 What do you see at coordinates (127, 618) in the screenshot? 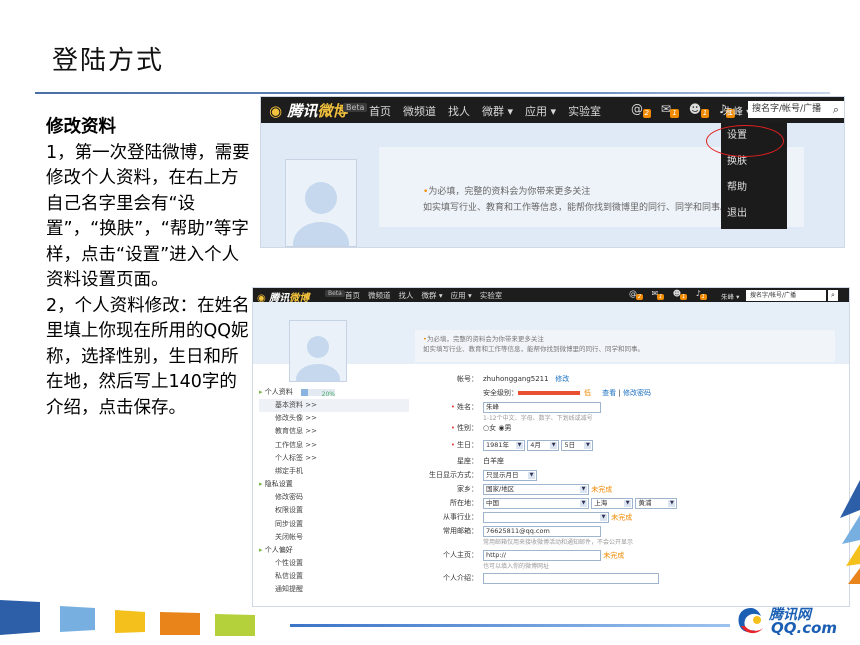
I see `decorative-stripes` at bounding box center [127, 618].